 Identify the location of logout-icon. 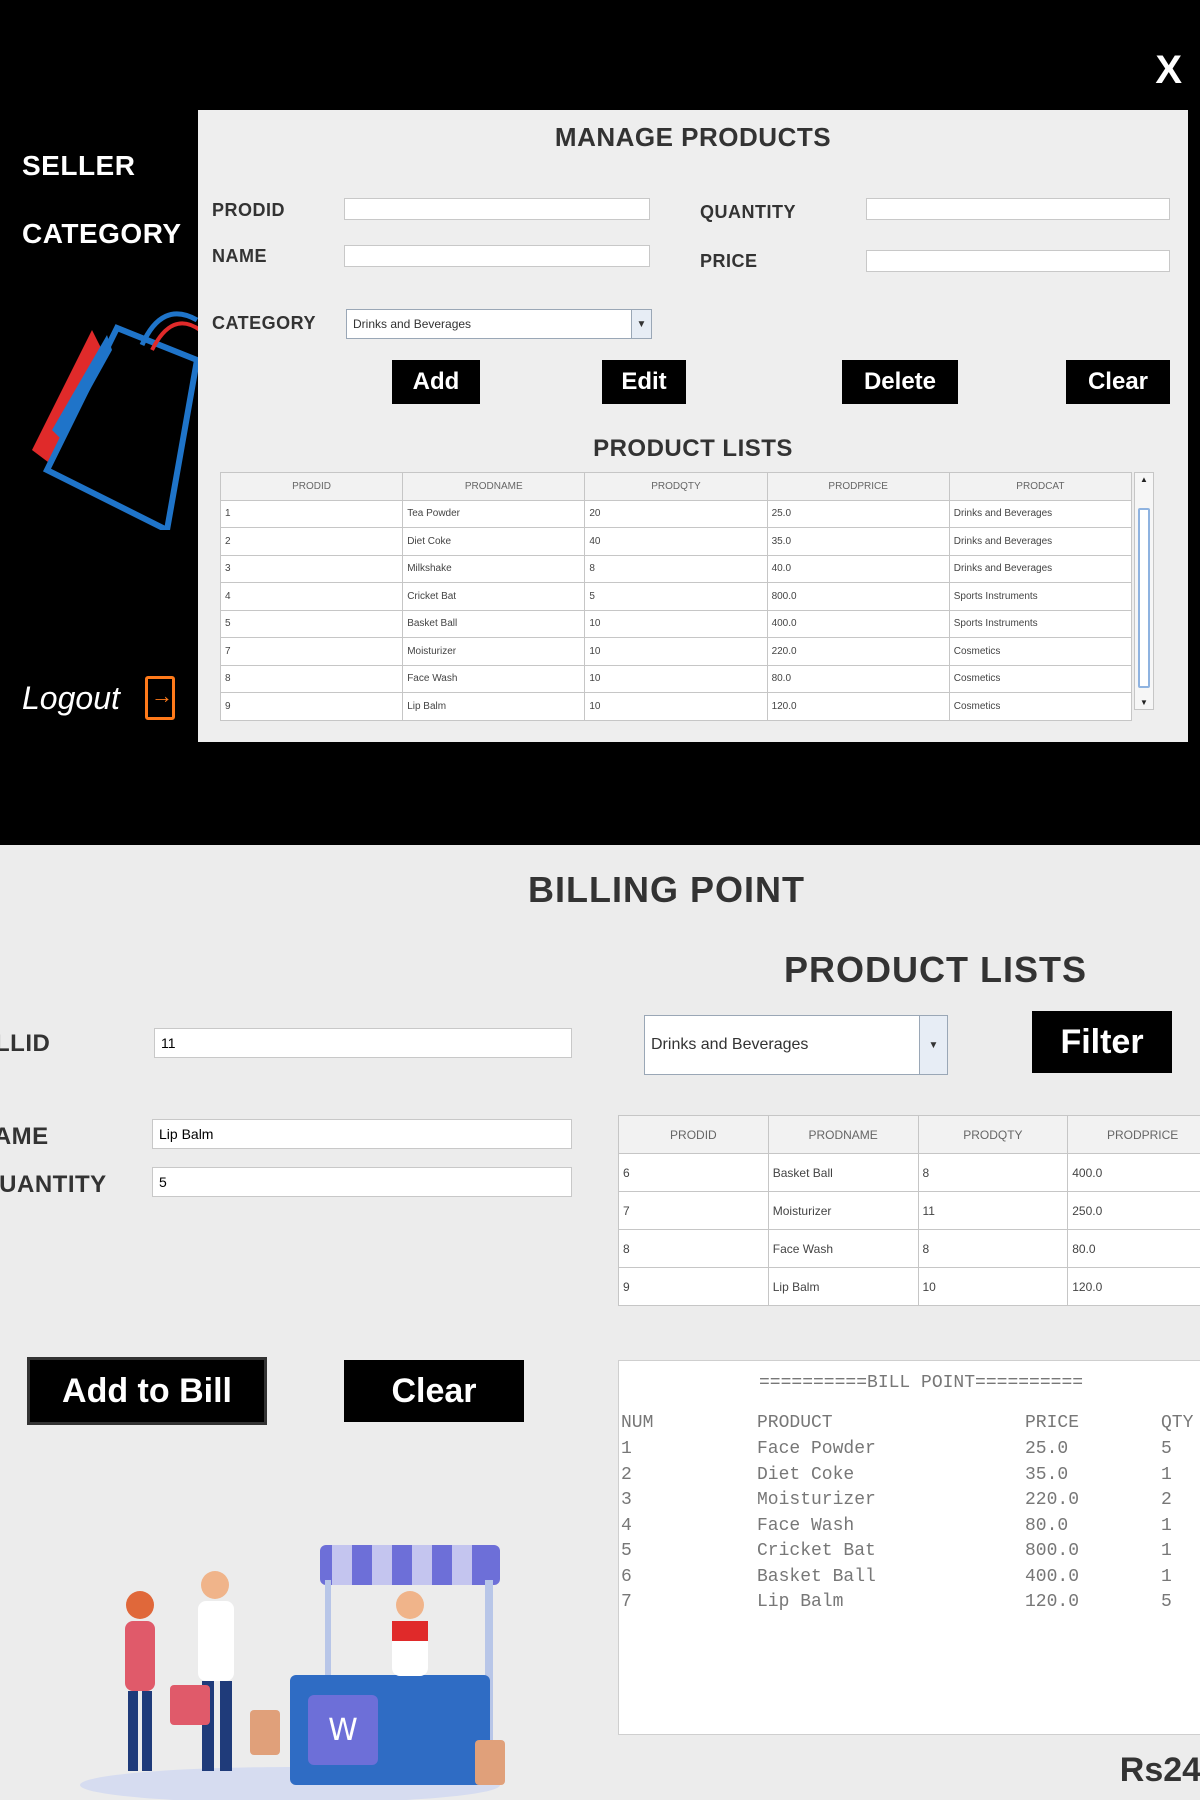
(160, 698).